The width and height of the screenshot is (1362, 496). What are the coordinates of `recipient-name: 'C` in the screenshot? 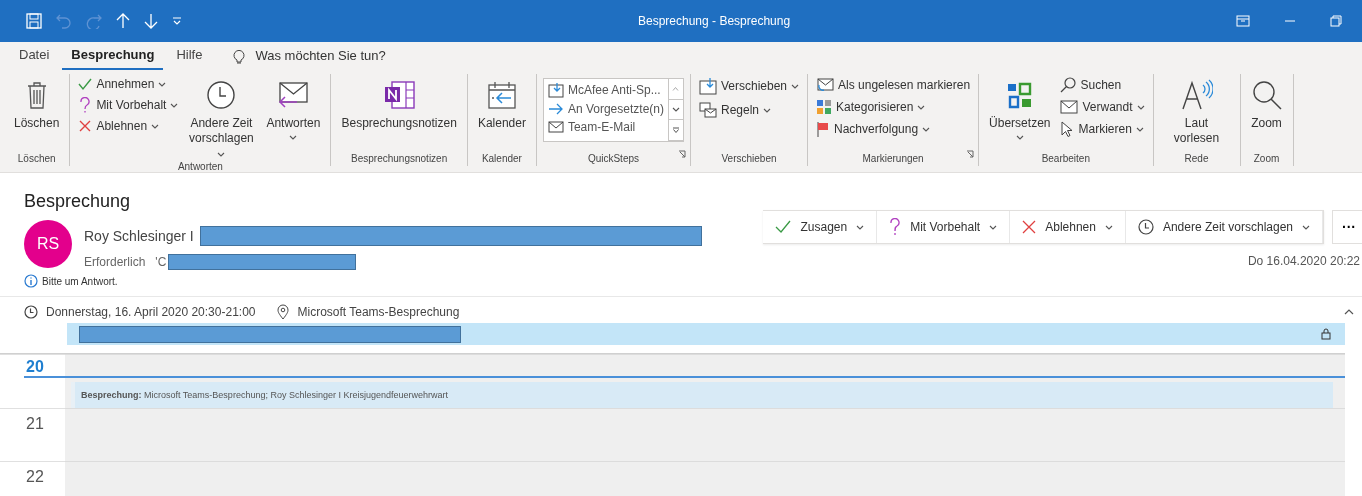 It's located at (161, 262).